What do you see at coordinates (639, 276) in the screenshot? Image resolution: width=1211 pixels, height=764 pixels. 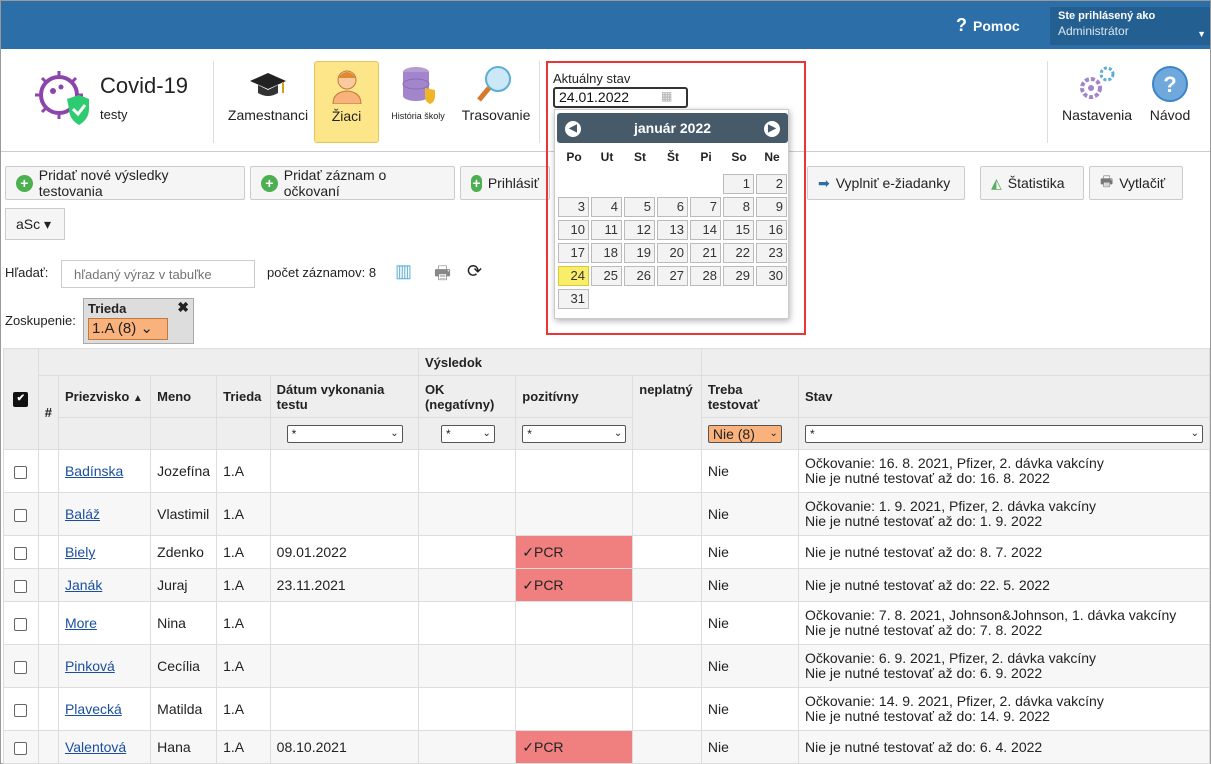 I see `calendar-day: 26` at bounding box center [639, 276].